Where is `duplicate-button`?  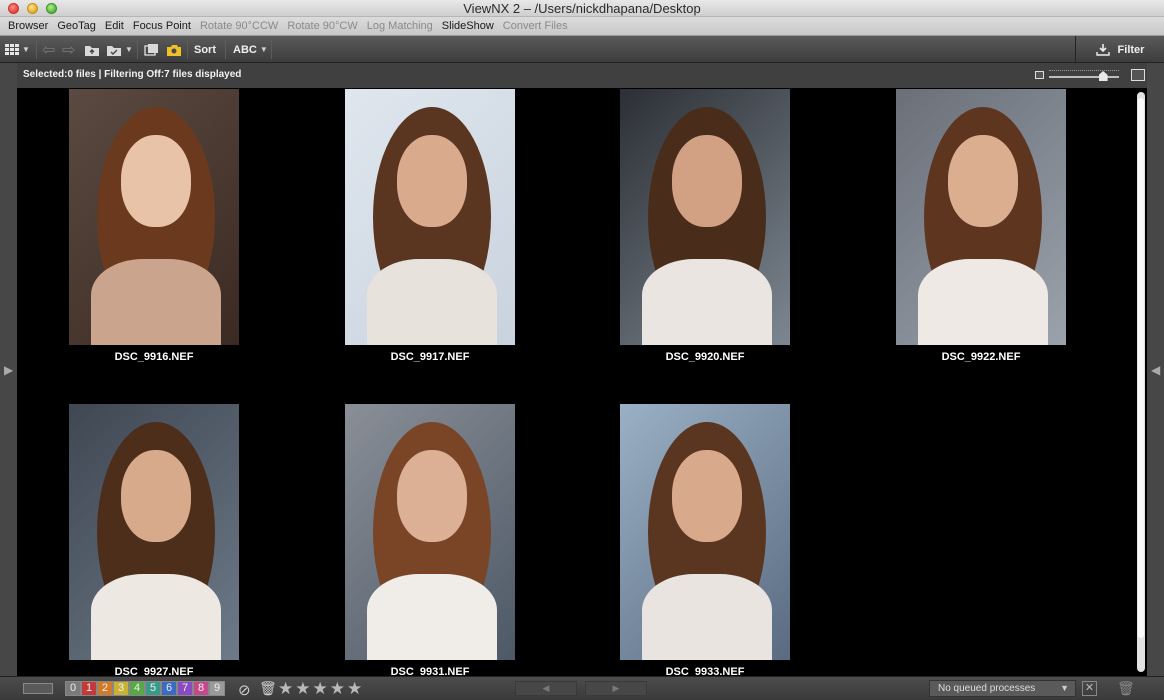
duplicate-button is located at coordinates (152, 49).